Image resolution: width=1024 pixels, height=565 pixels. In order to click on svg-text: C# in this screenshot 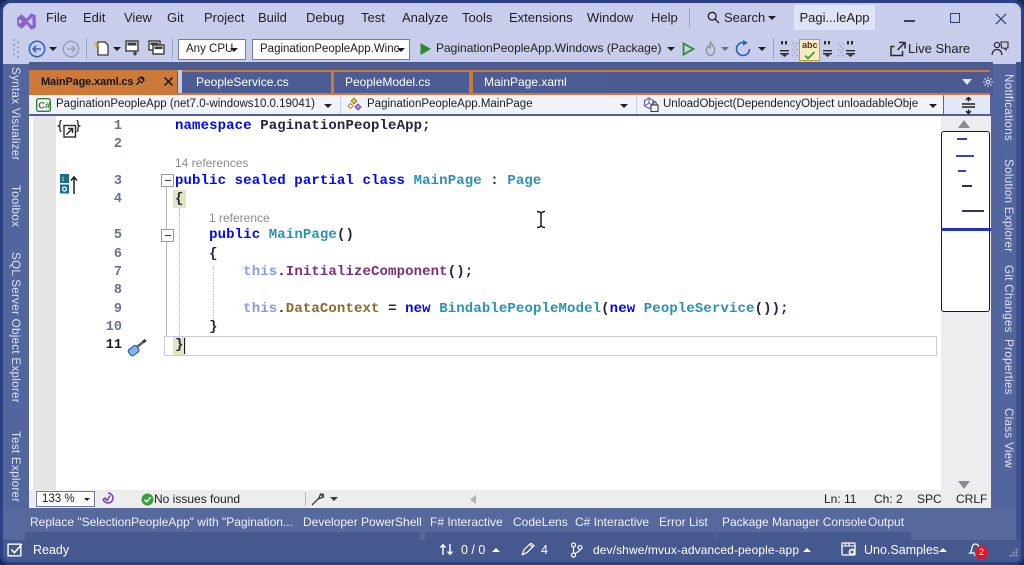, I will do `click(44, 106)`.